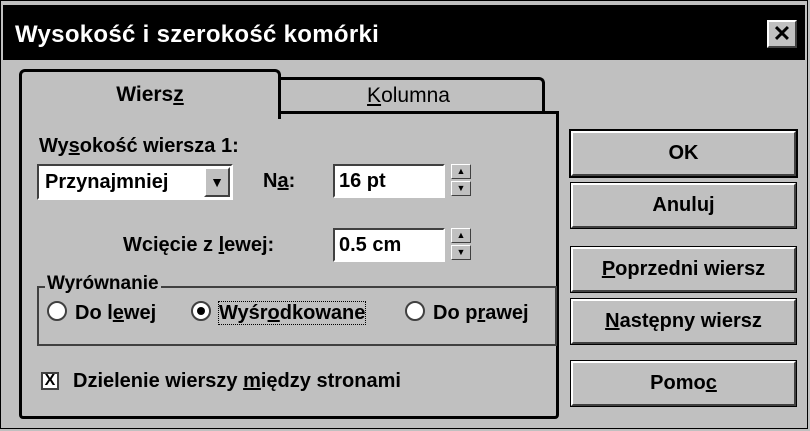 The height and width of the screenshot is (431, 810). What do you see at coordinates (94, 313) in the screenshot?
I see `align-left-label-pre: Do l` at bounding box center [94, 313].